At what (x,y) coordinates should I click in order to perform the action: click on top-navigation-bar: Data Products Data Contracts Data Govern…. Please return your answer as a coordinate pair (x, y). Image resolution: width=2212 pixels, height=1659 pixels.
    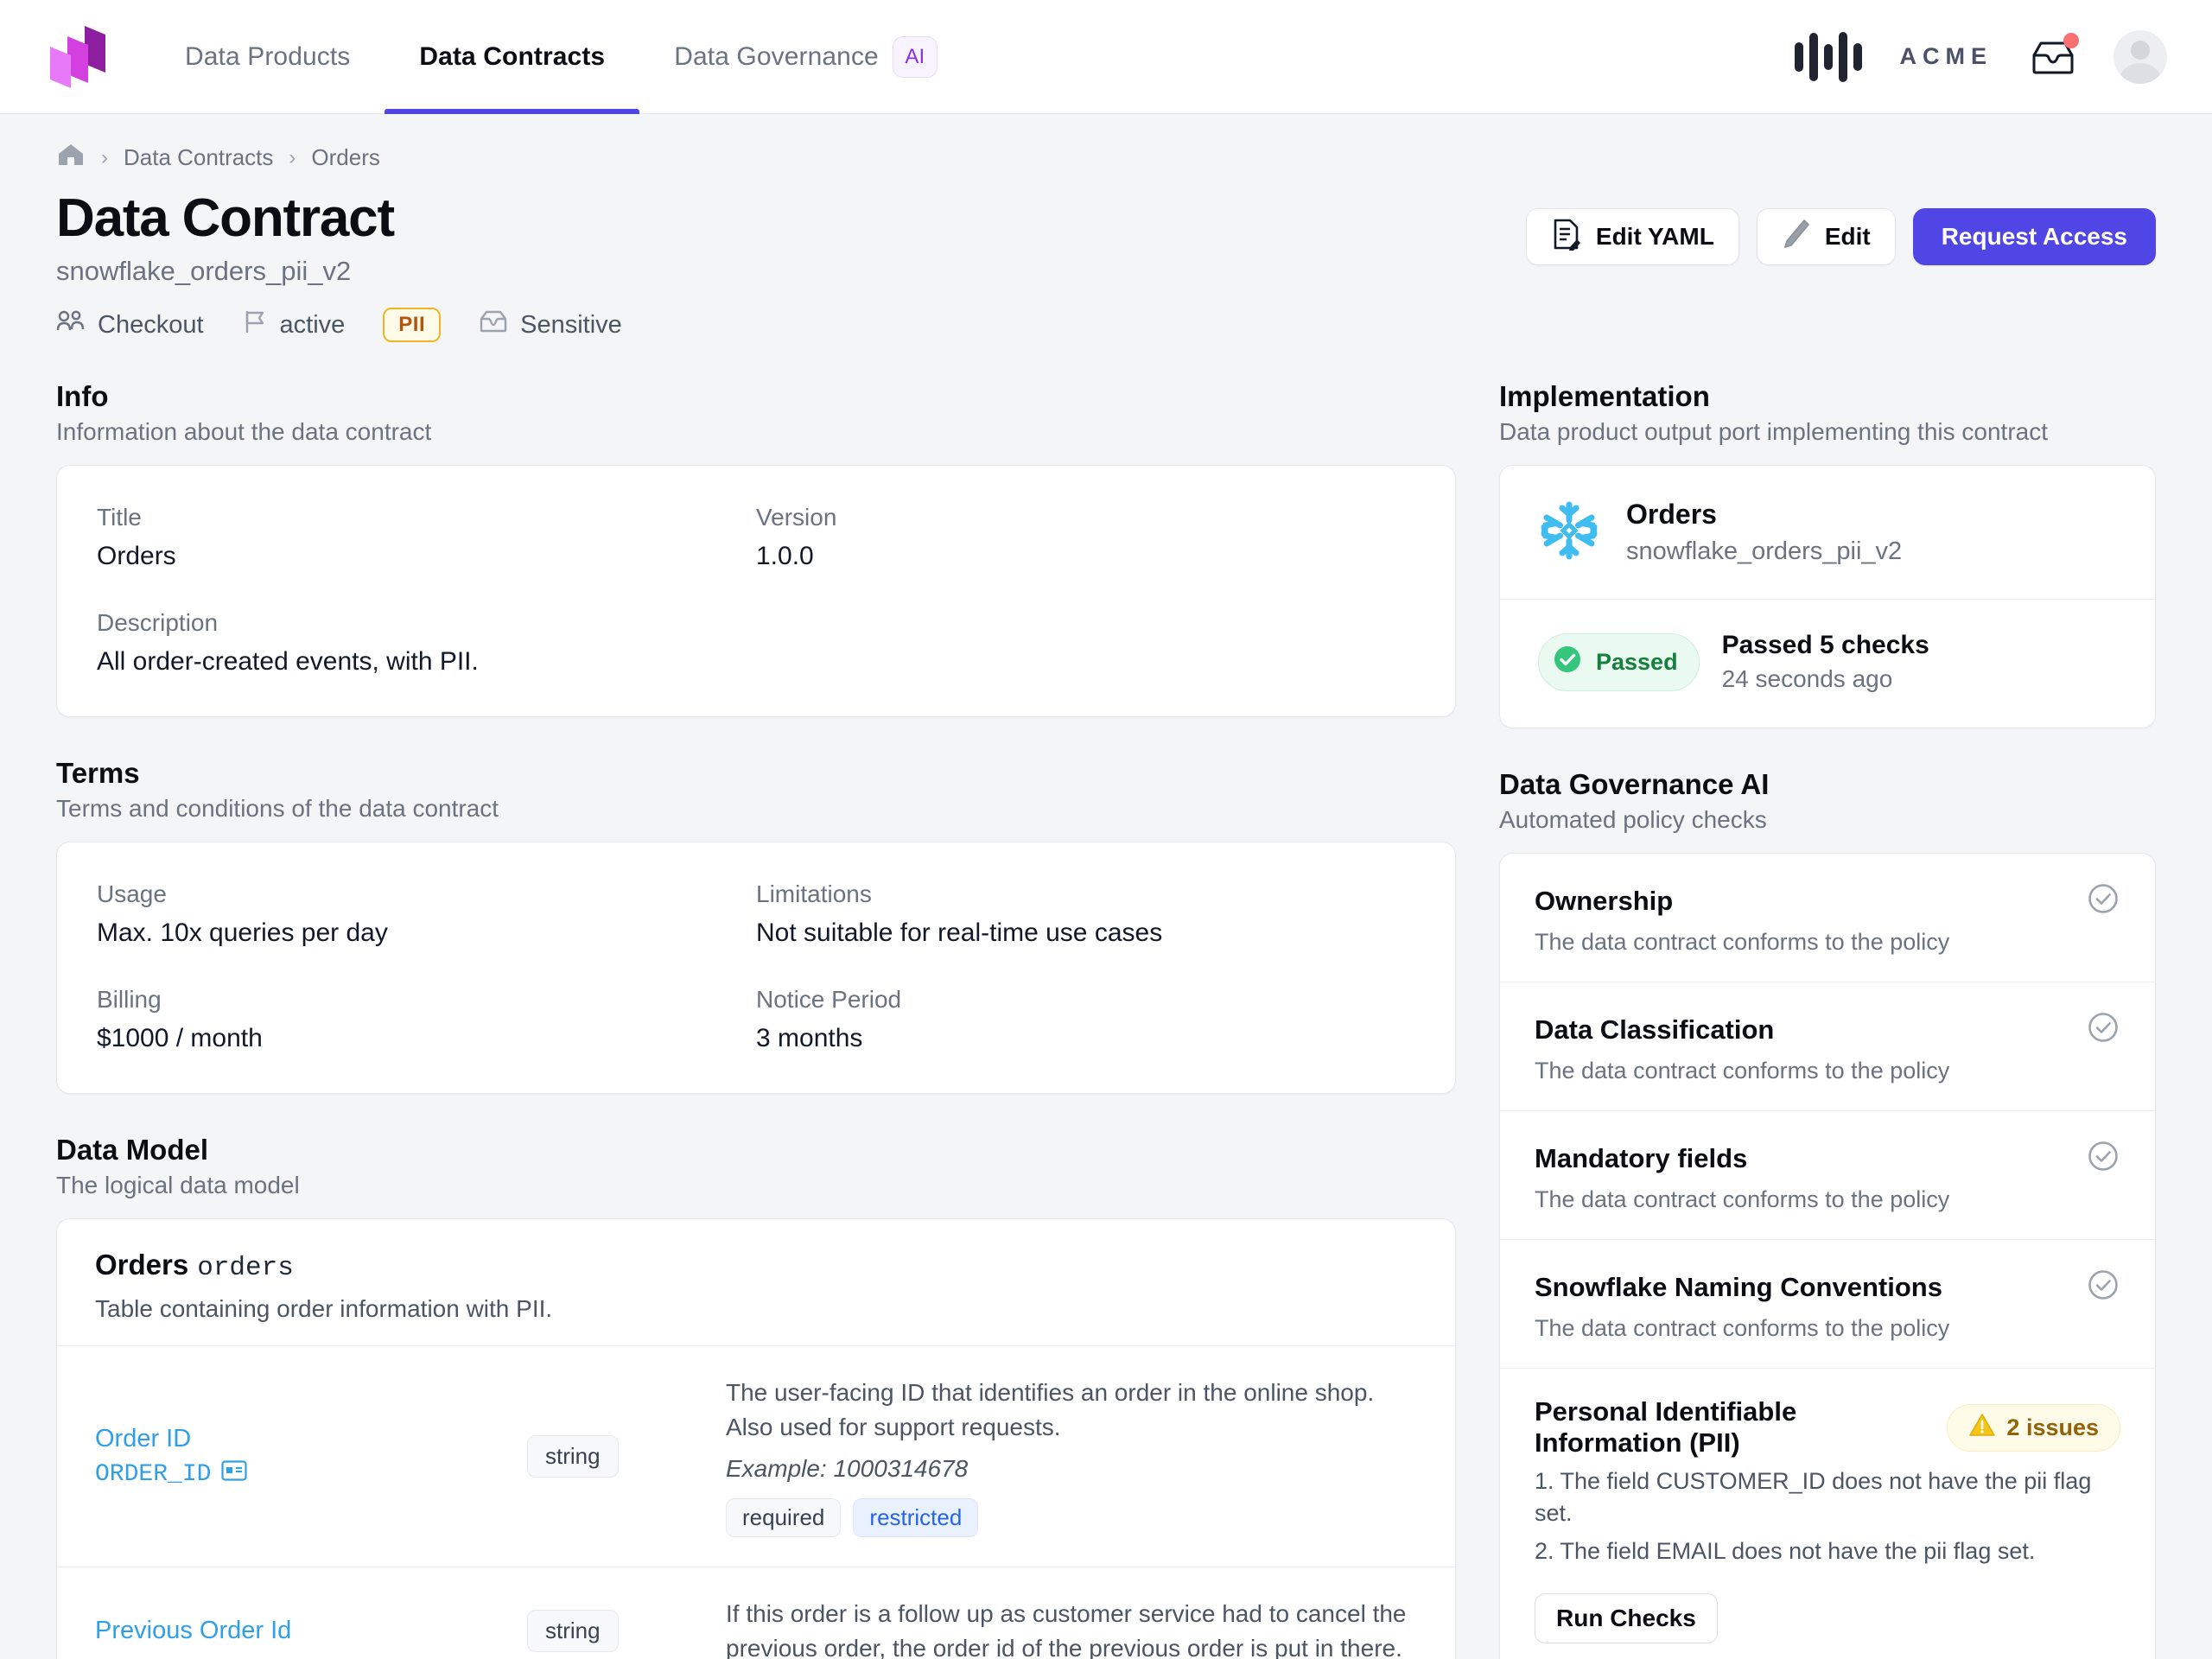
    Looking at the image, I should click on (1106, 57).